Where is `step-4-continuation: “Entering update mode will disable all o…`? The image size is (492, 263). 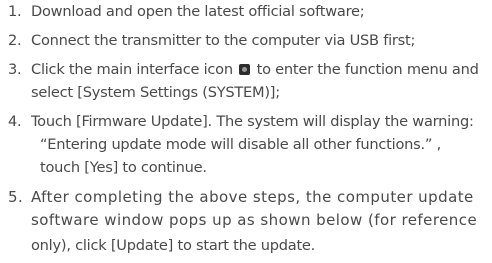 step-4-continuation: “Entering update mode will disable all o… is located at coordinates (240, 145).